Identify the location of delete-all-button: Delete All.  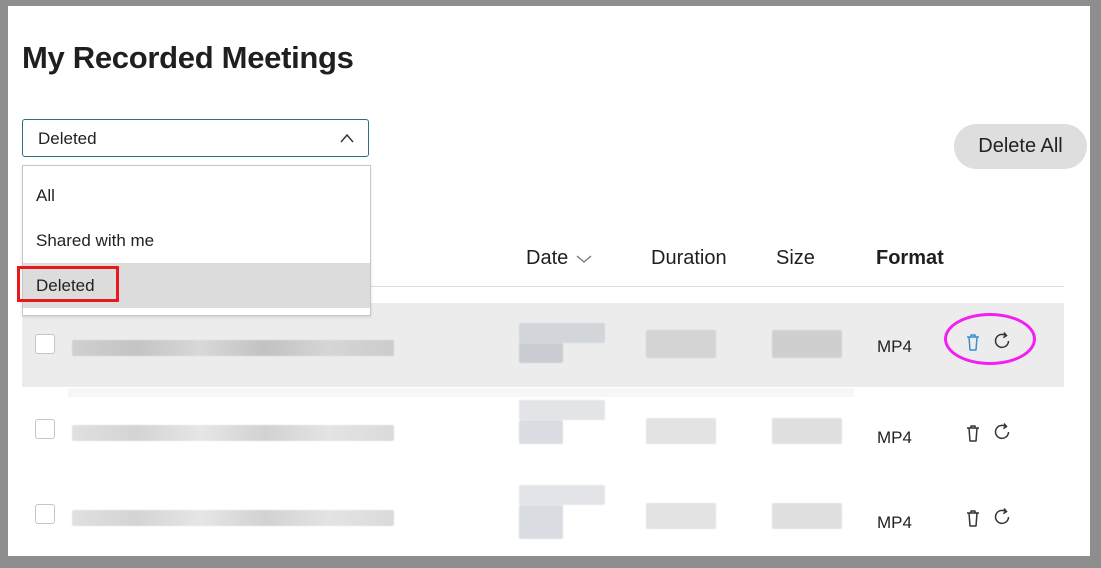
(1020, 146).